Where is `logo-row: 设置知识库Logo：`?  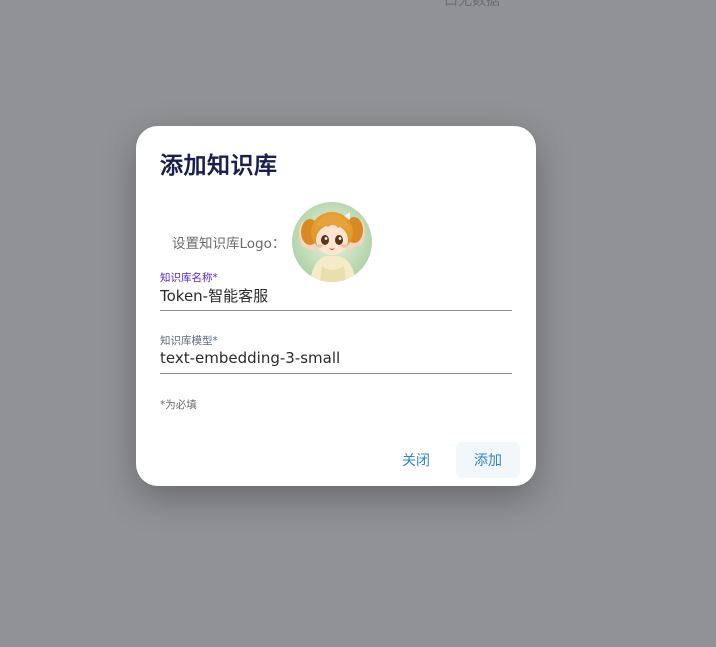
logo-row: 设置知识库Logo： is located at coordinates (272, 242).